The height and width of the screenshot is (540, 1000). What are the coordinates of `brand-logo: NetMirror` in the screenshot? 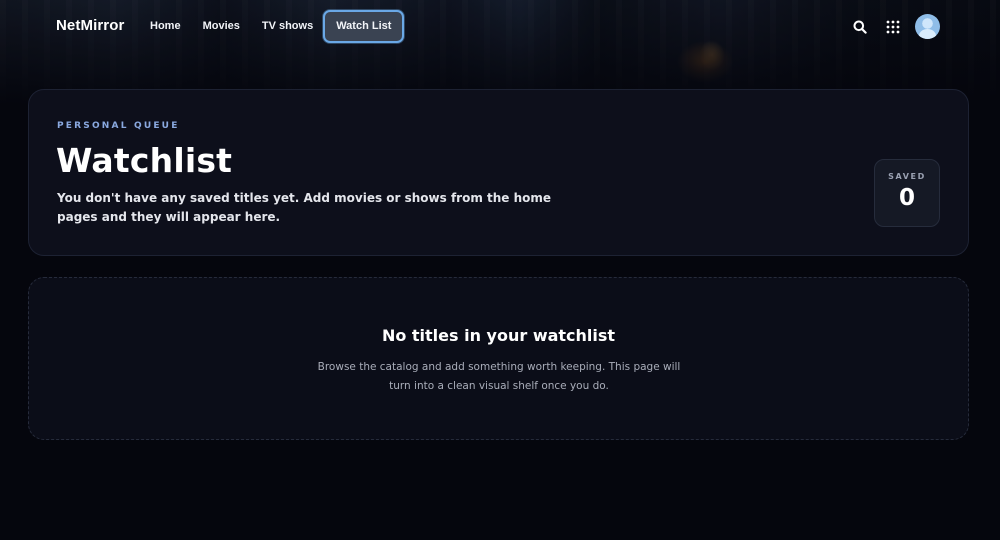 It's located at (90, 25).